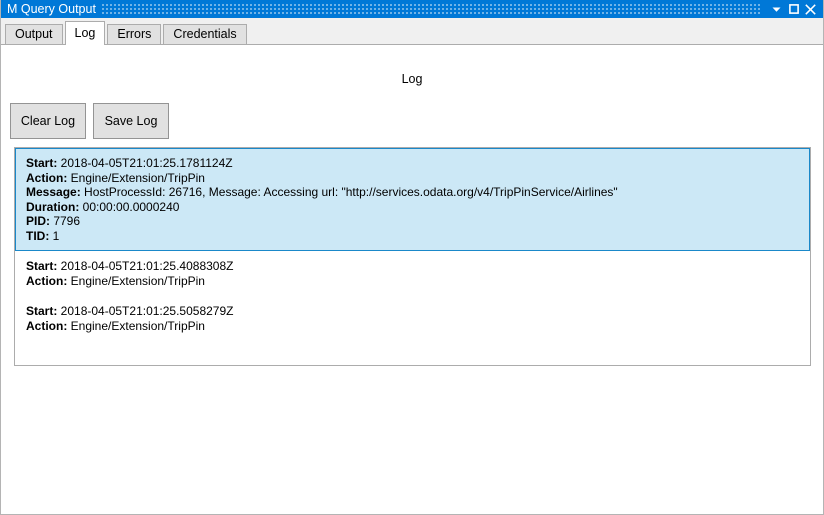 Image resolution: width=824 pixels, height=515 pixels. I want to click on log-toolbar: Clear Log Save Log, so click(89, 121).